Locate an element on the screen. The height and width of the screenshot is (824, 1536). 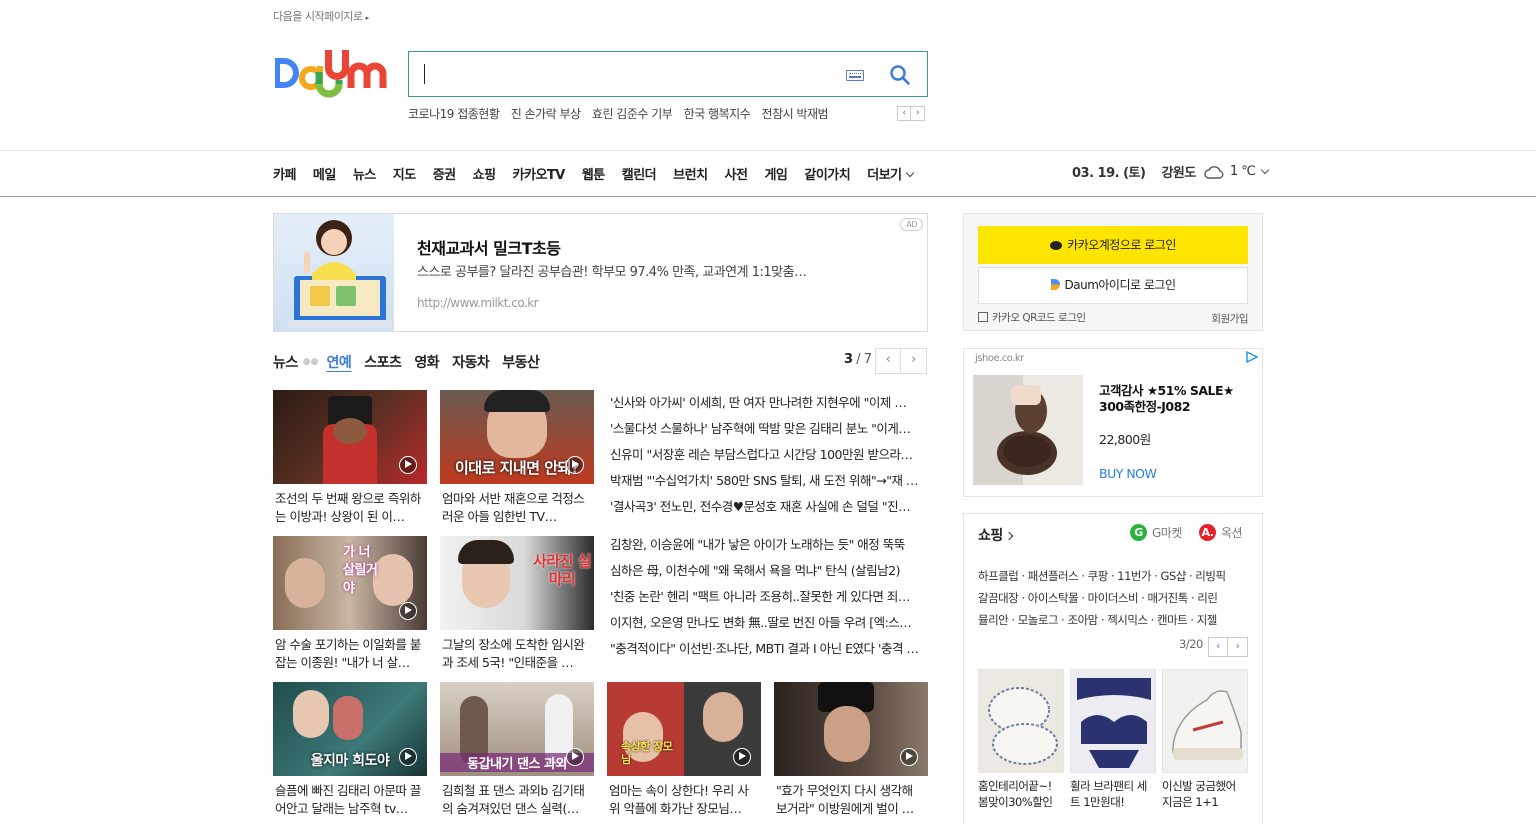
news-pager: 3 / 7 is located at coordinates (858, 359).